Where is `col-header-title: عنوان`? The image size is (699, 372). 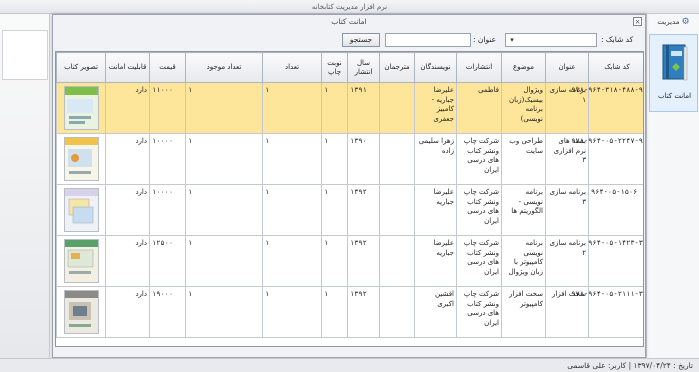
col-header-title: عنوان is located at coordinates (567, 67).